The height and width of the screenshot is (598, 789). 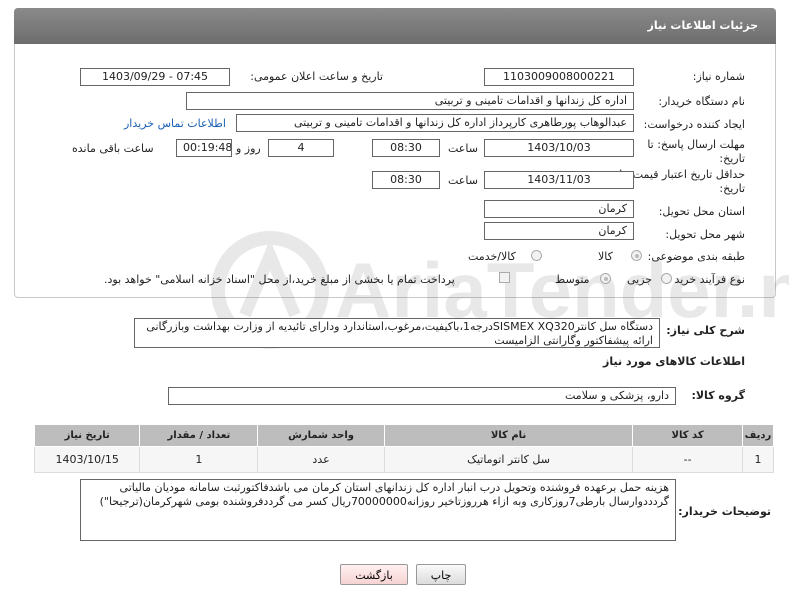 What do you see at coordinates (536, 255) in the screenshot?
I see `category-goods-service-radio` at bounding box center [536, 255].